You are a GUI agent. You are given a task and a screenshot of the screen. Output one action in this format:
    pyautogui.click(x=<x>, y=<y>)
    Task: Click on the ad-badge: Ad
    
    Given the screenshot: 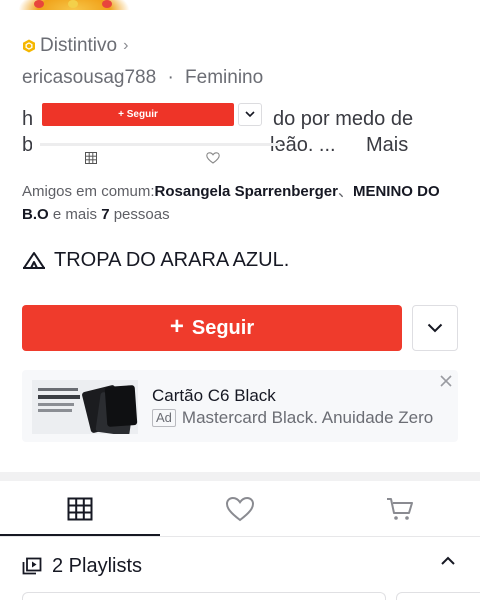 What is the action you would take?
    pyautogui.click(x=164, y=418)
    